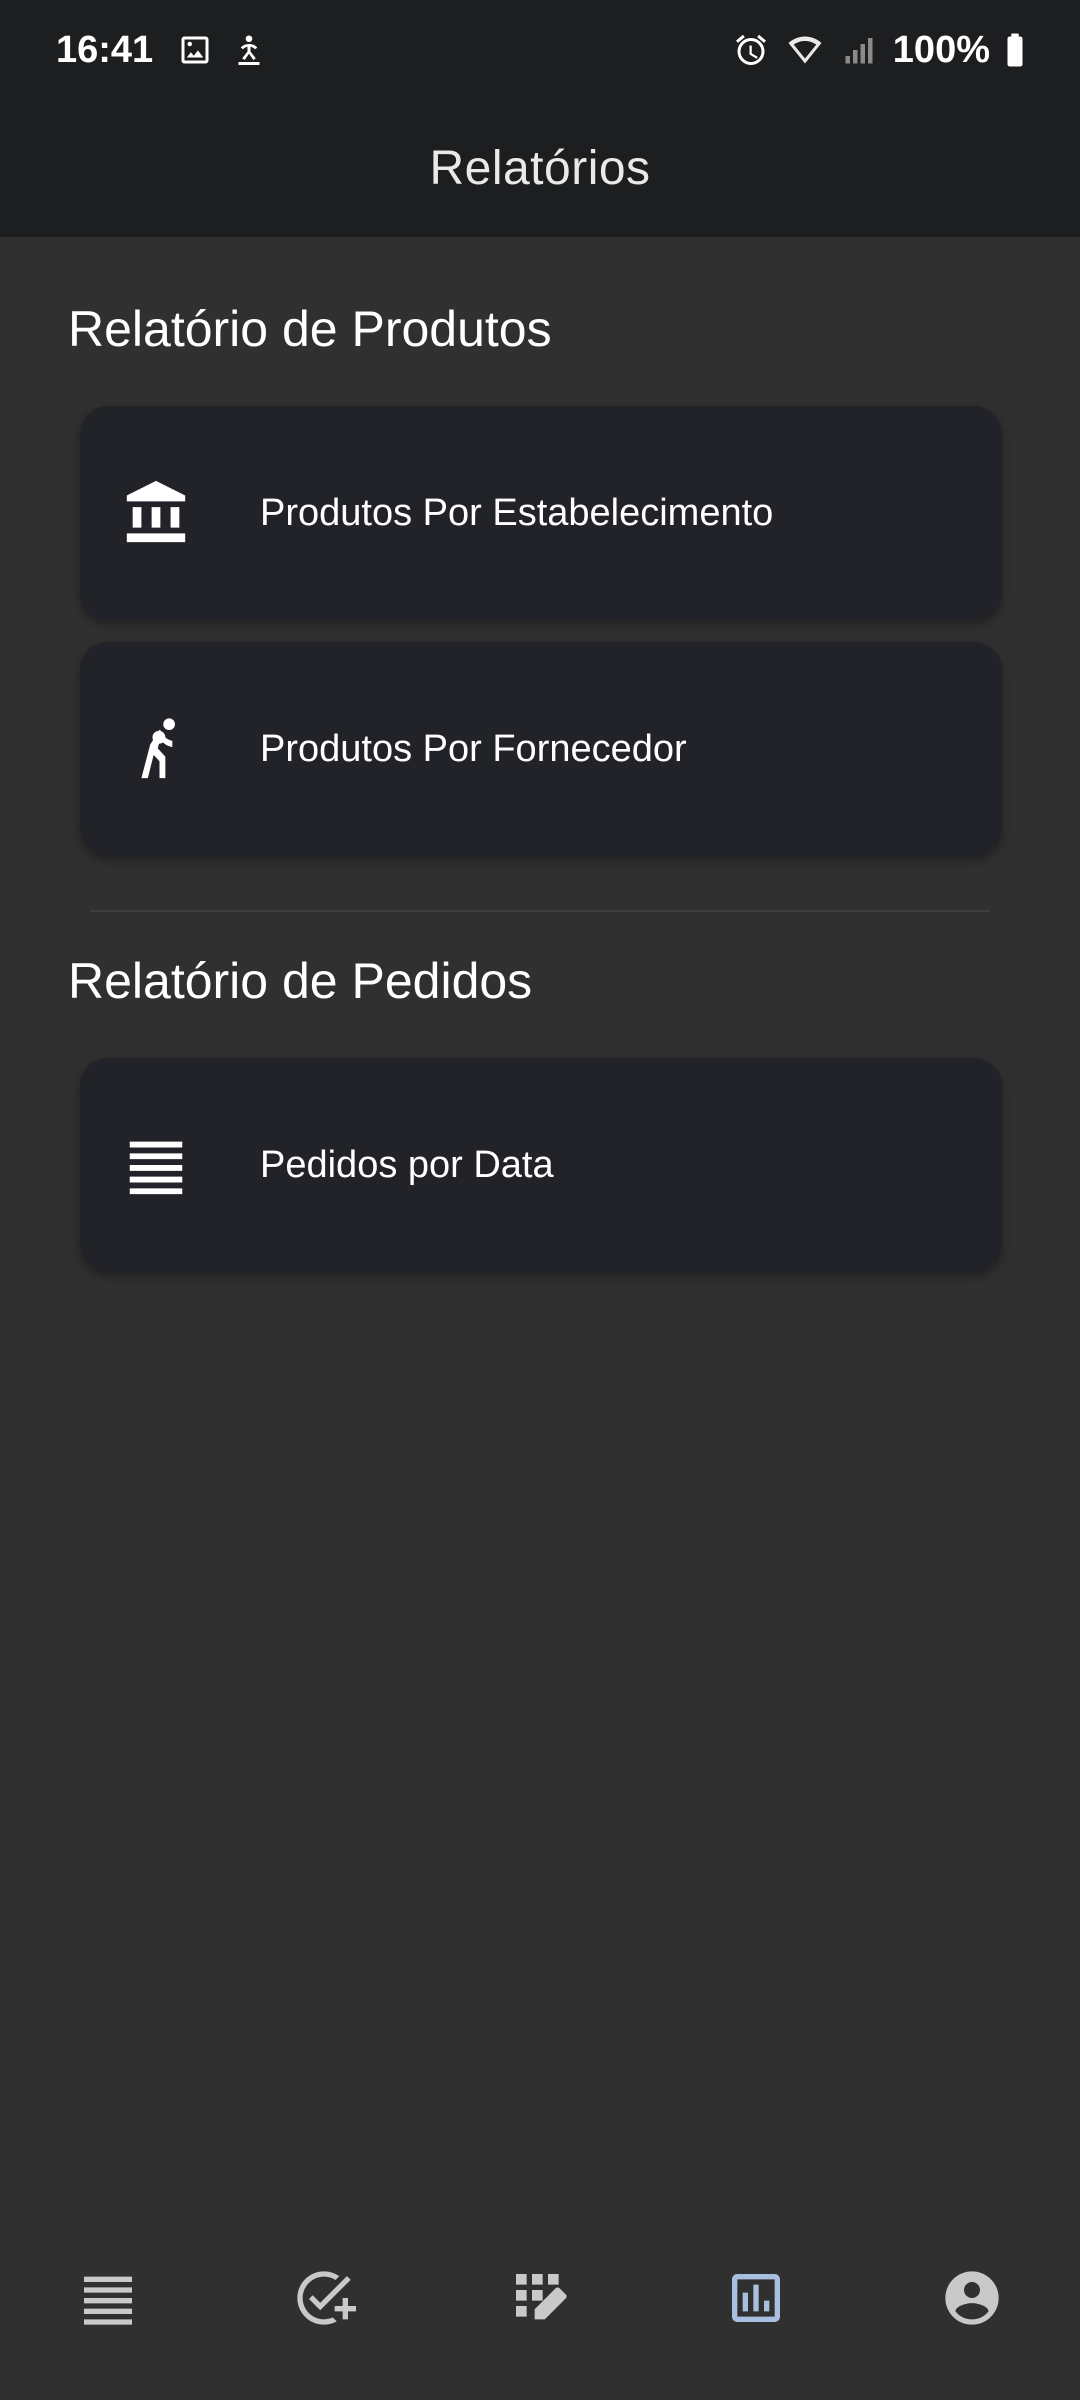  What do you see at coordinates (941, 49) in the screenshot?
I see `battery-percent: 100%` at bounding box center [941, 49].